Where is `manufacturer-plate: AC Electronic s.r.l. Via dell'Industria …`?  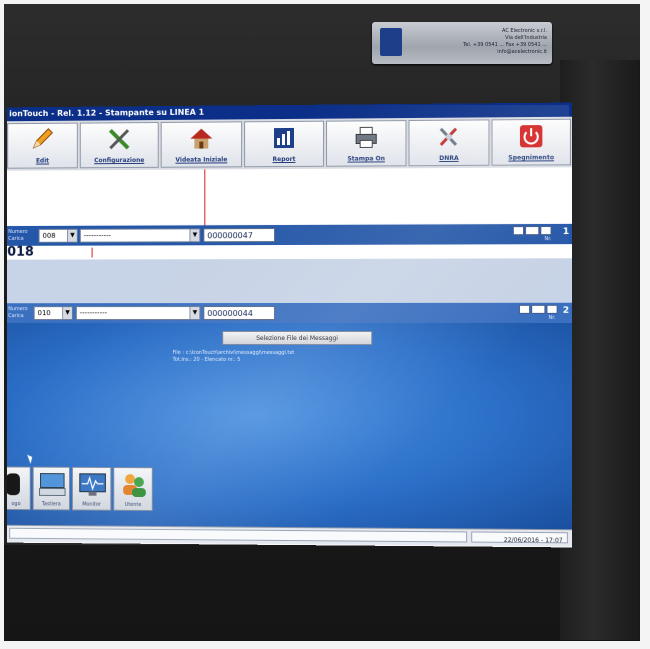
manufacturer-plate: AC Electronic s.r.l. Via dell'Industria … is located at coordinates (462, 43).